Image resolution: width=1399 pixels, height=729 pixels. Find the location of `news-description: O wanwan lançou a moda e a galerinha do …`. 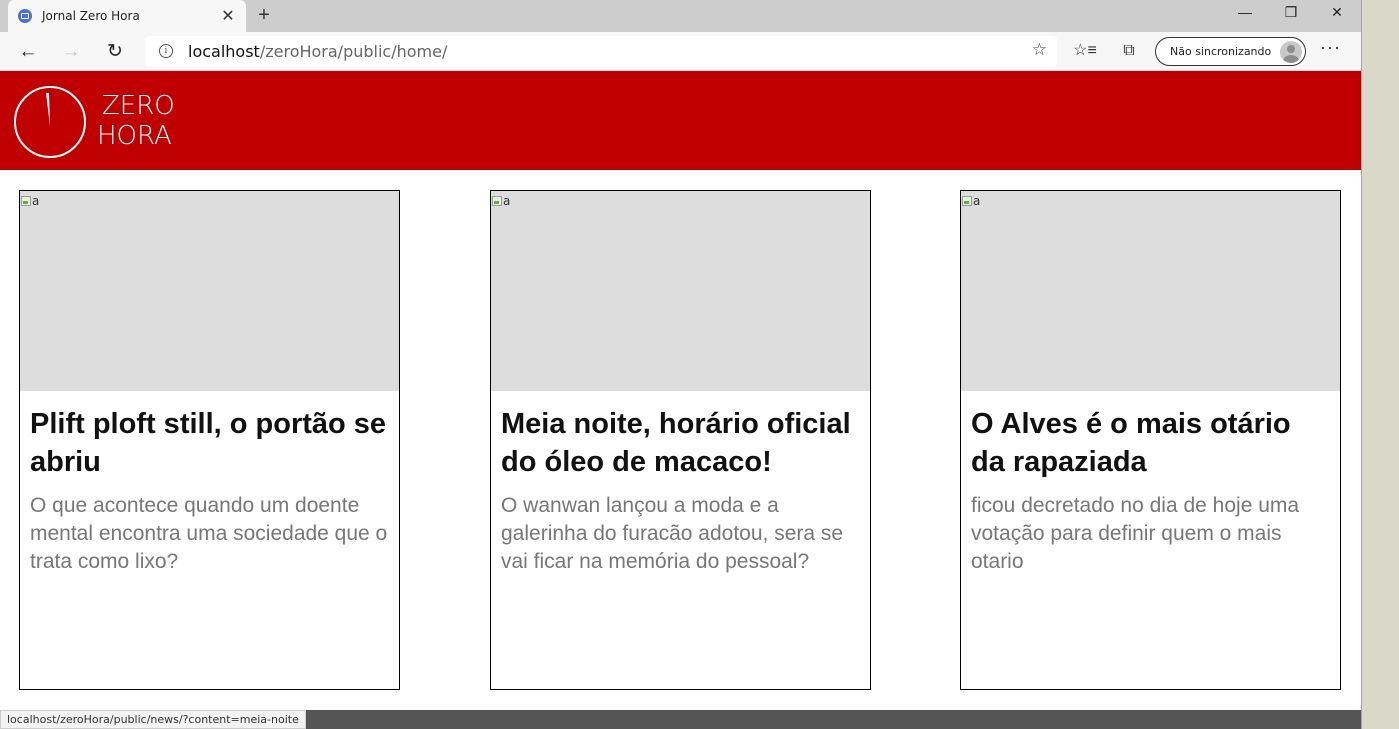

news-description: O wanwan lançou a moda e a galerinha do … is located at coordinates (672, 533).